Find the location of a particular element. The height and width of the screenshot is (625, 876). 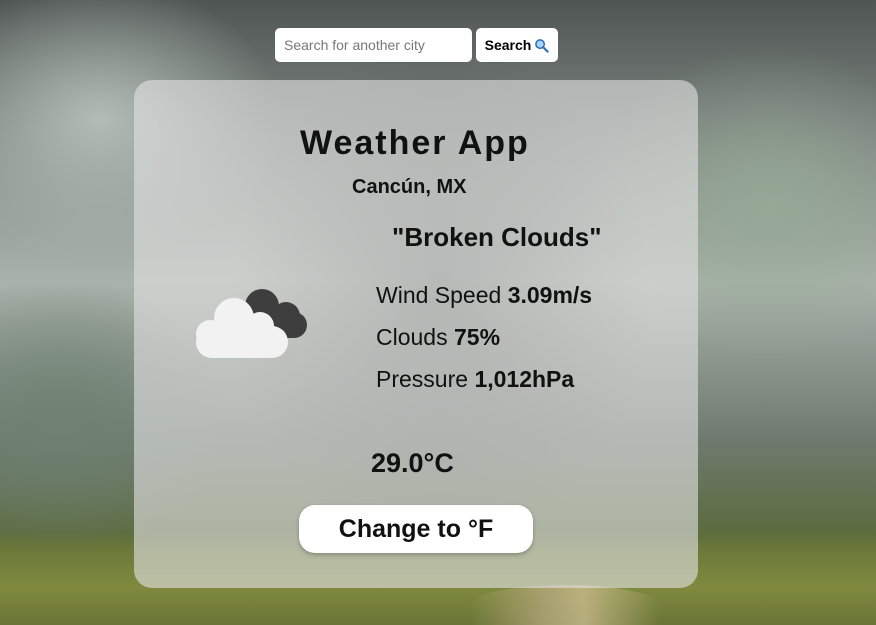

pressure-value: 1,012hPa is located at coordinates (524, 379).